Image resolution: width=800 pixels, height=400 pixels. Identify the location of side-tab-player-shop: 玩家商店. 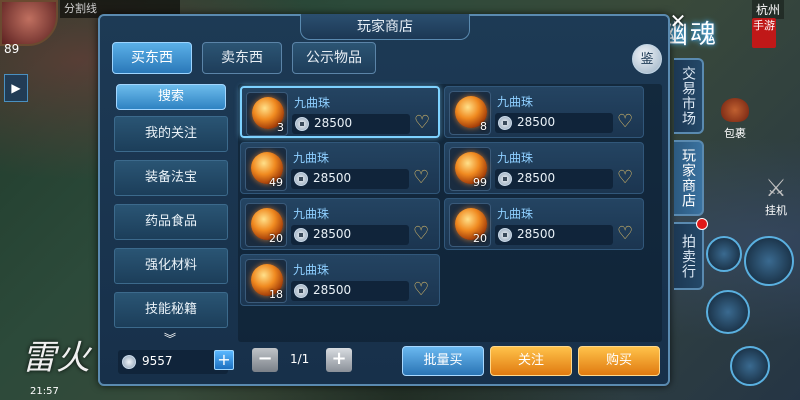
(689, 178).